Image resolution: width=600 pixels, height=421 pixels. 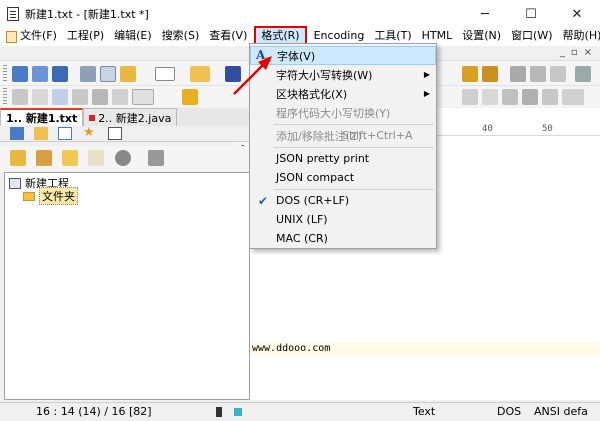 What do you see at coordinates (20, 97) in the screenshot?
I see `wrap-icon` at bounding box center [20, 97].